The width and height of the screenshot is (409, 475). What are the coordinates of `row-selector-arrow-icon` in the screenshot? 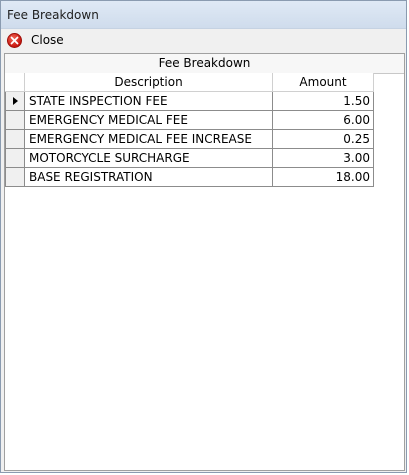 It's located at (15, 101).